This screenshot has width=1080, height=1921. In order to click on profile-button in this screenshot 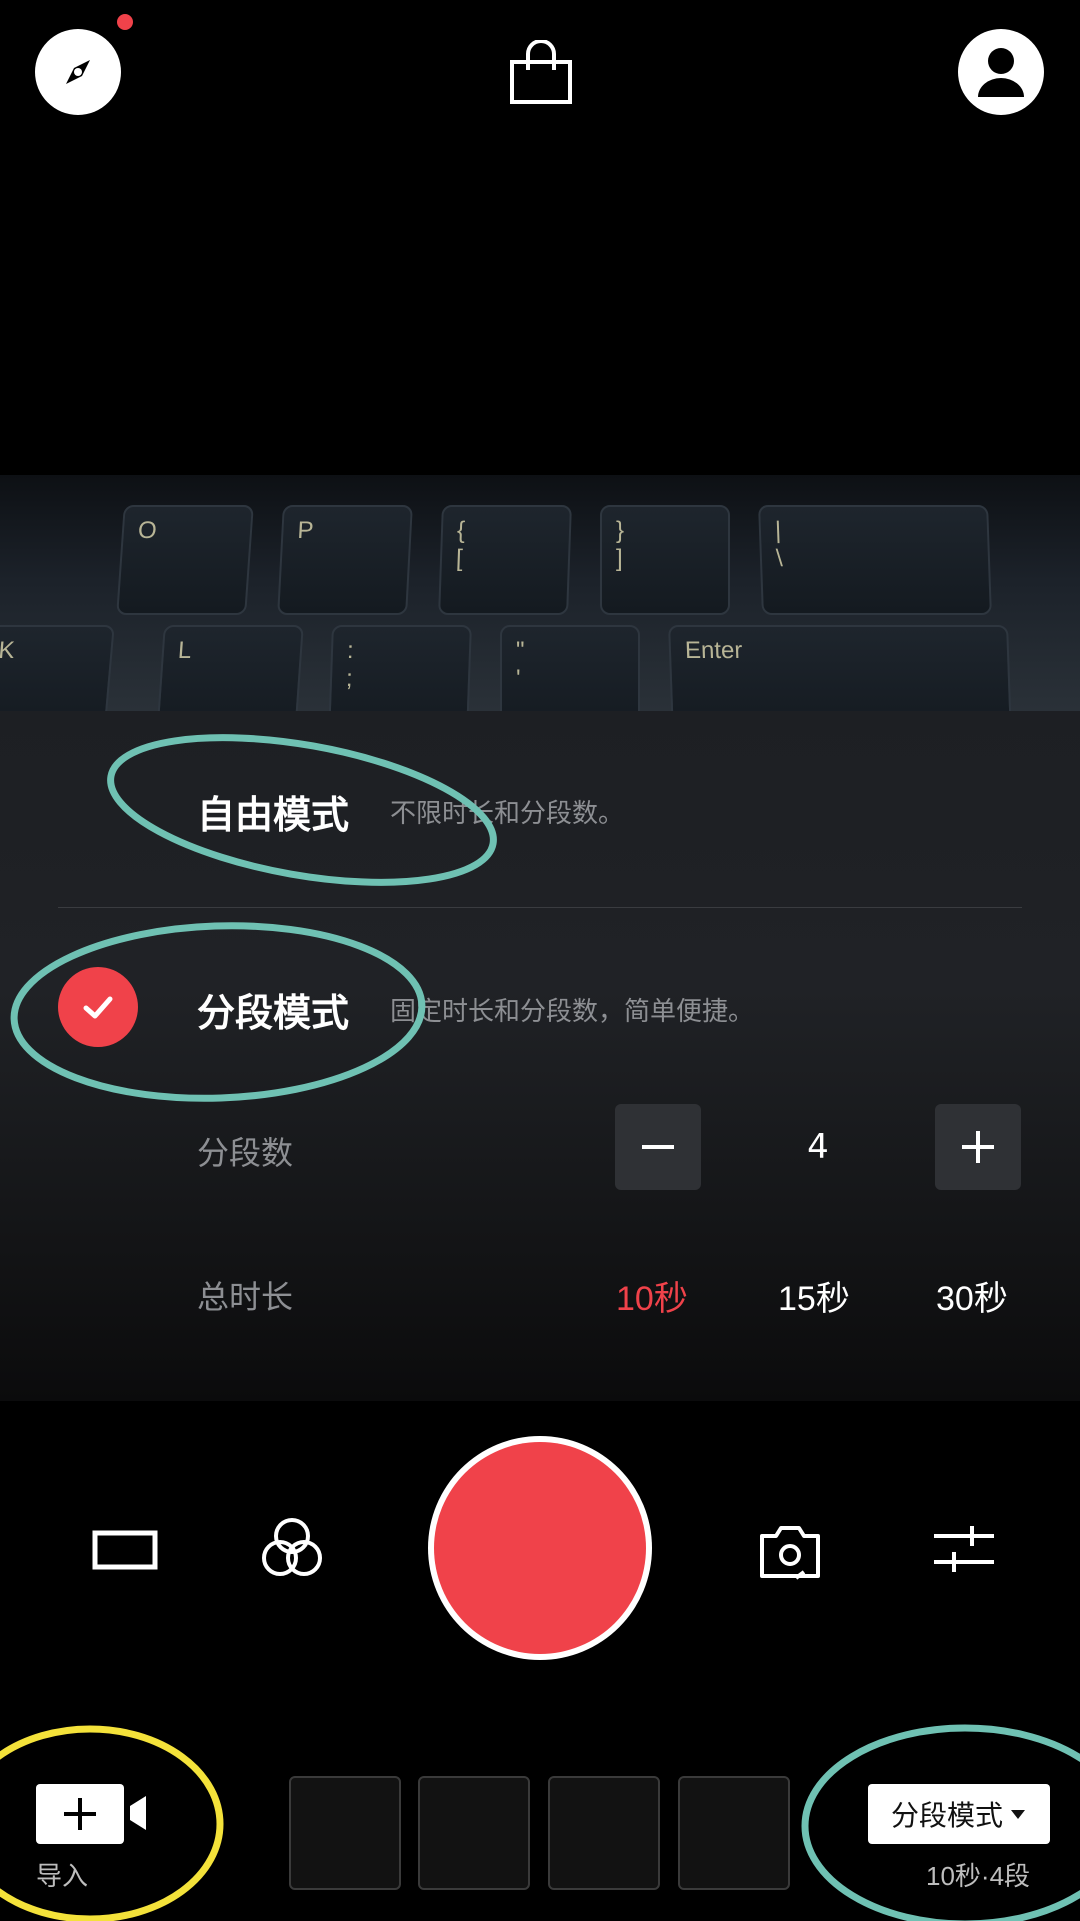, I will do `click(1001, 72)`.